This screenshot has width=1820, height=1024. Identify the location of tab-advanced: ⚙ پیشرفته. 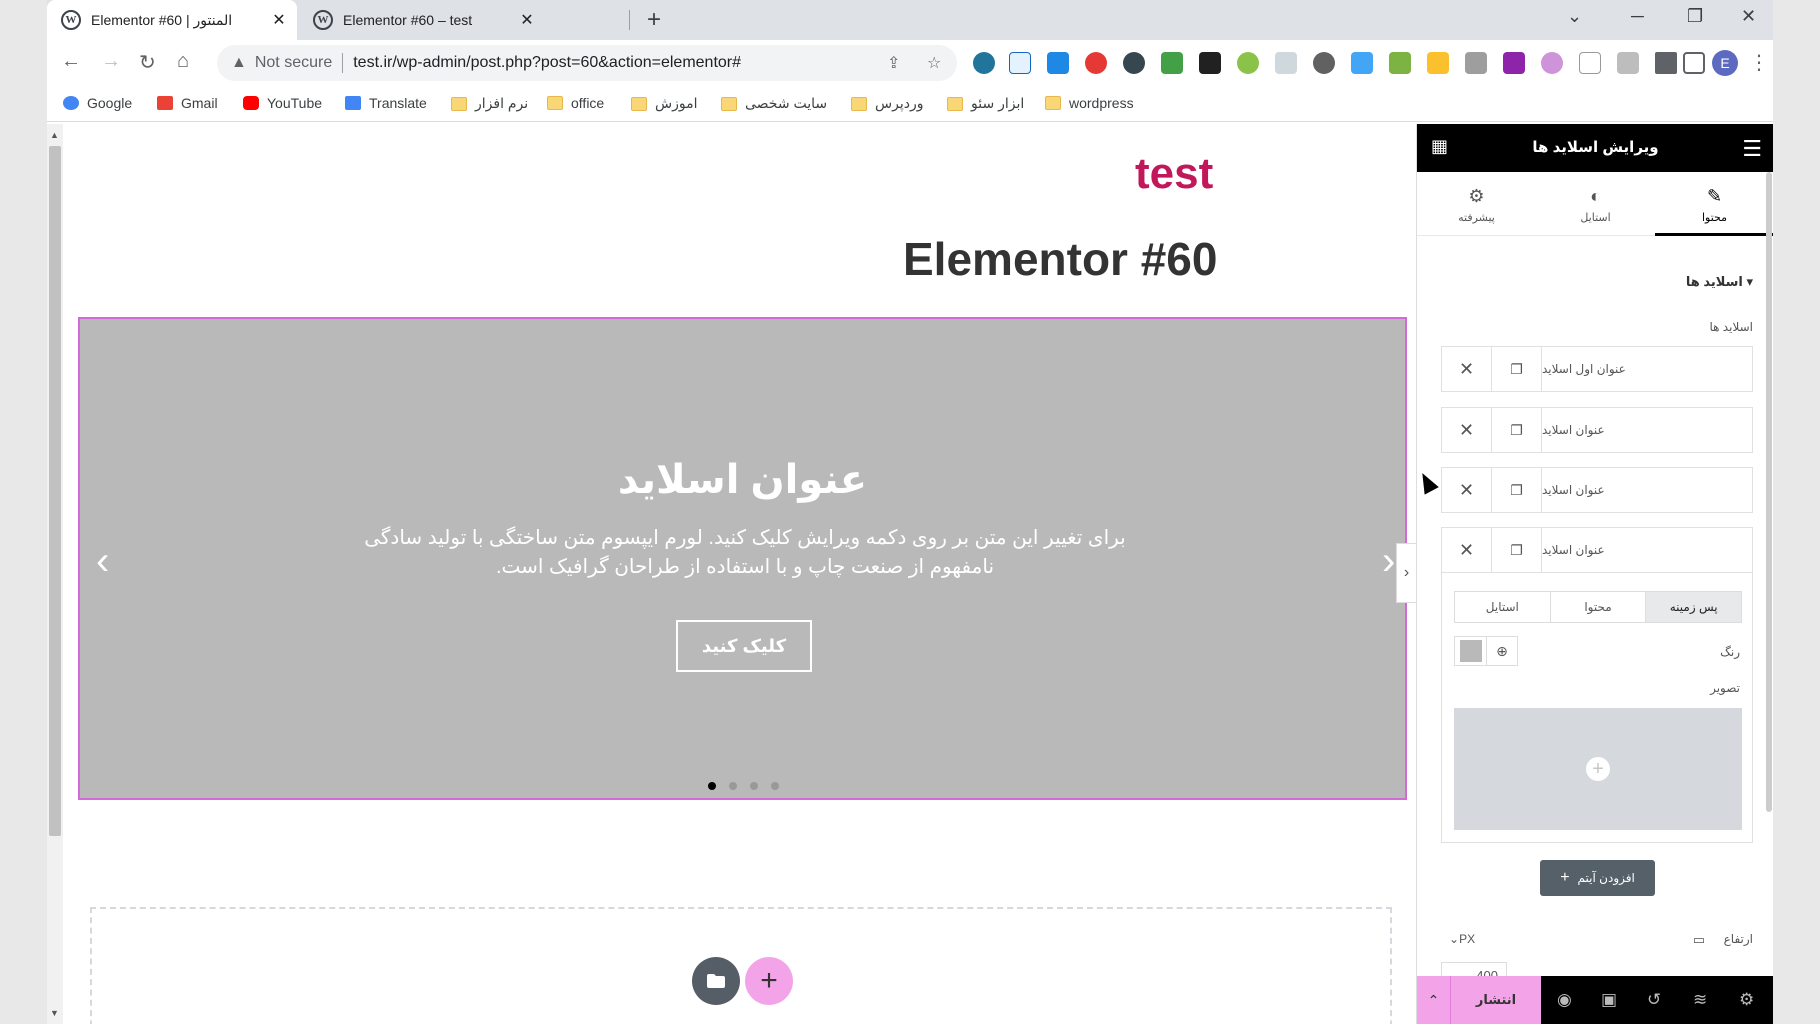
(1476, 204).